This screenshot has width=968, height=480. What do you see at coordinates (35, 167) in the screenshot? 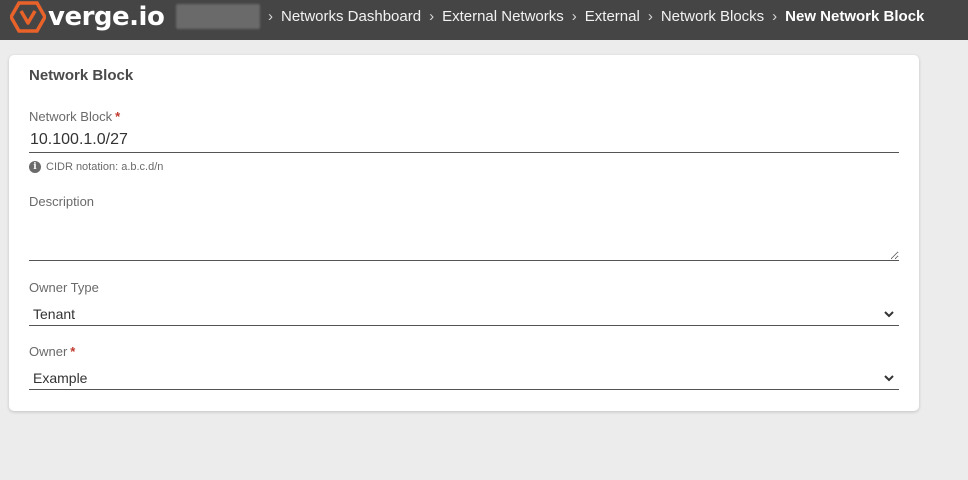
I see `info-icon: i` at bounding box center [35, 167].